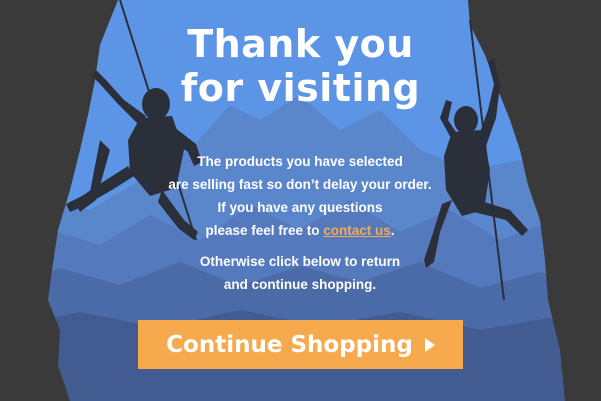 The width and height of the screenshot is (601, 401). Describe the element at coordinates (300, 261) in the screenshot. I see `return-line-1: Otherwise click below to return` at that location.